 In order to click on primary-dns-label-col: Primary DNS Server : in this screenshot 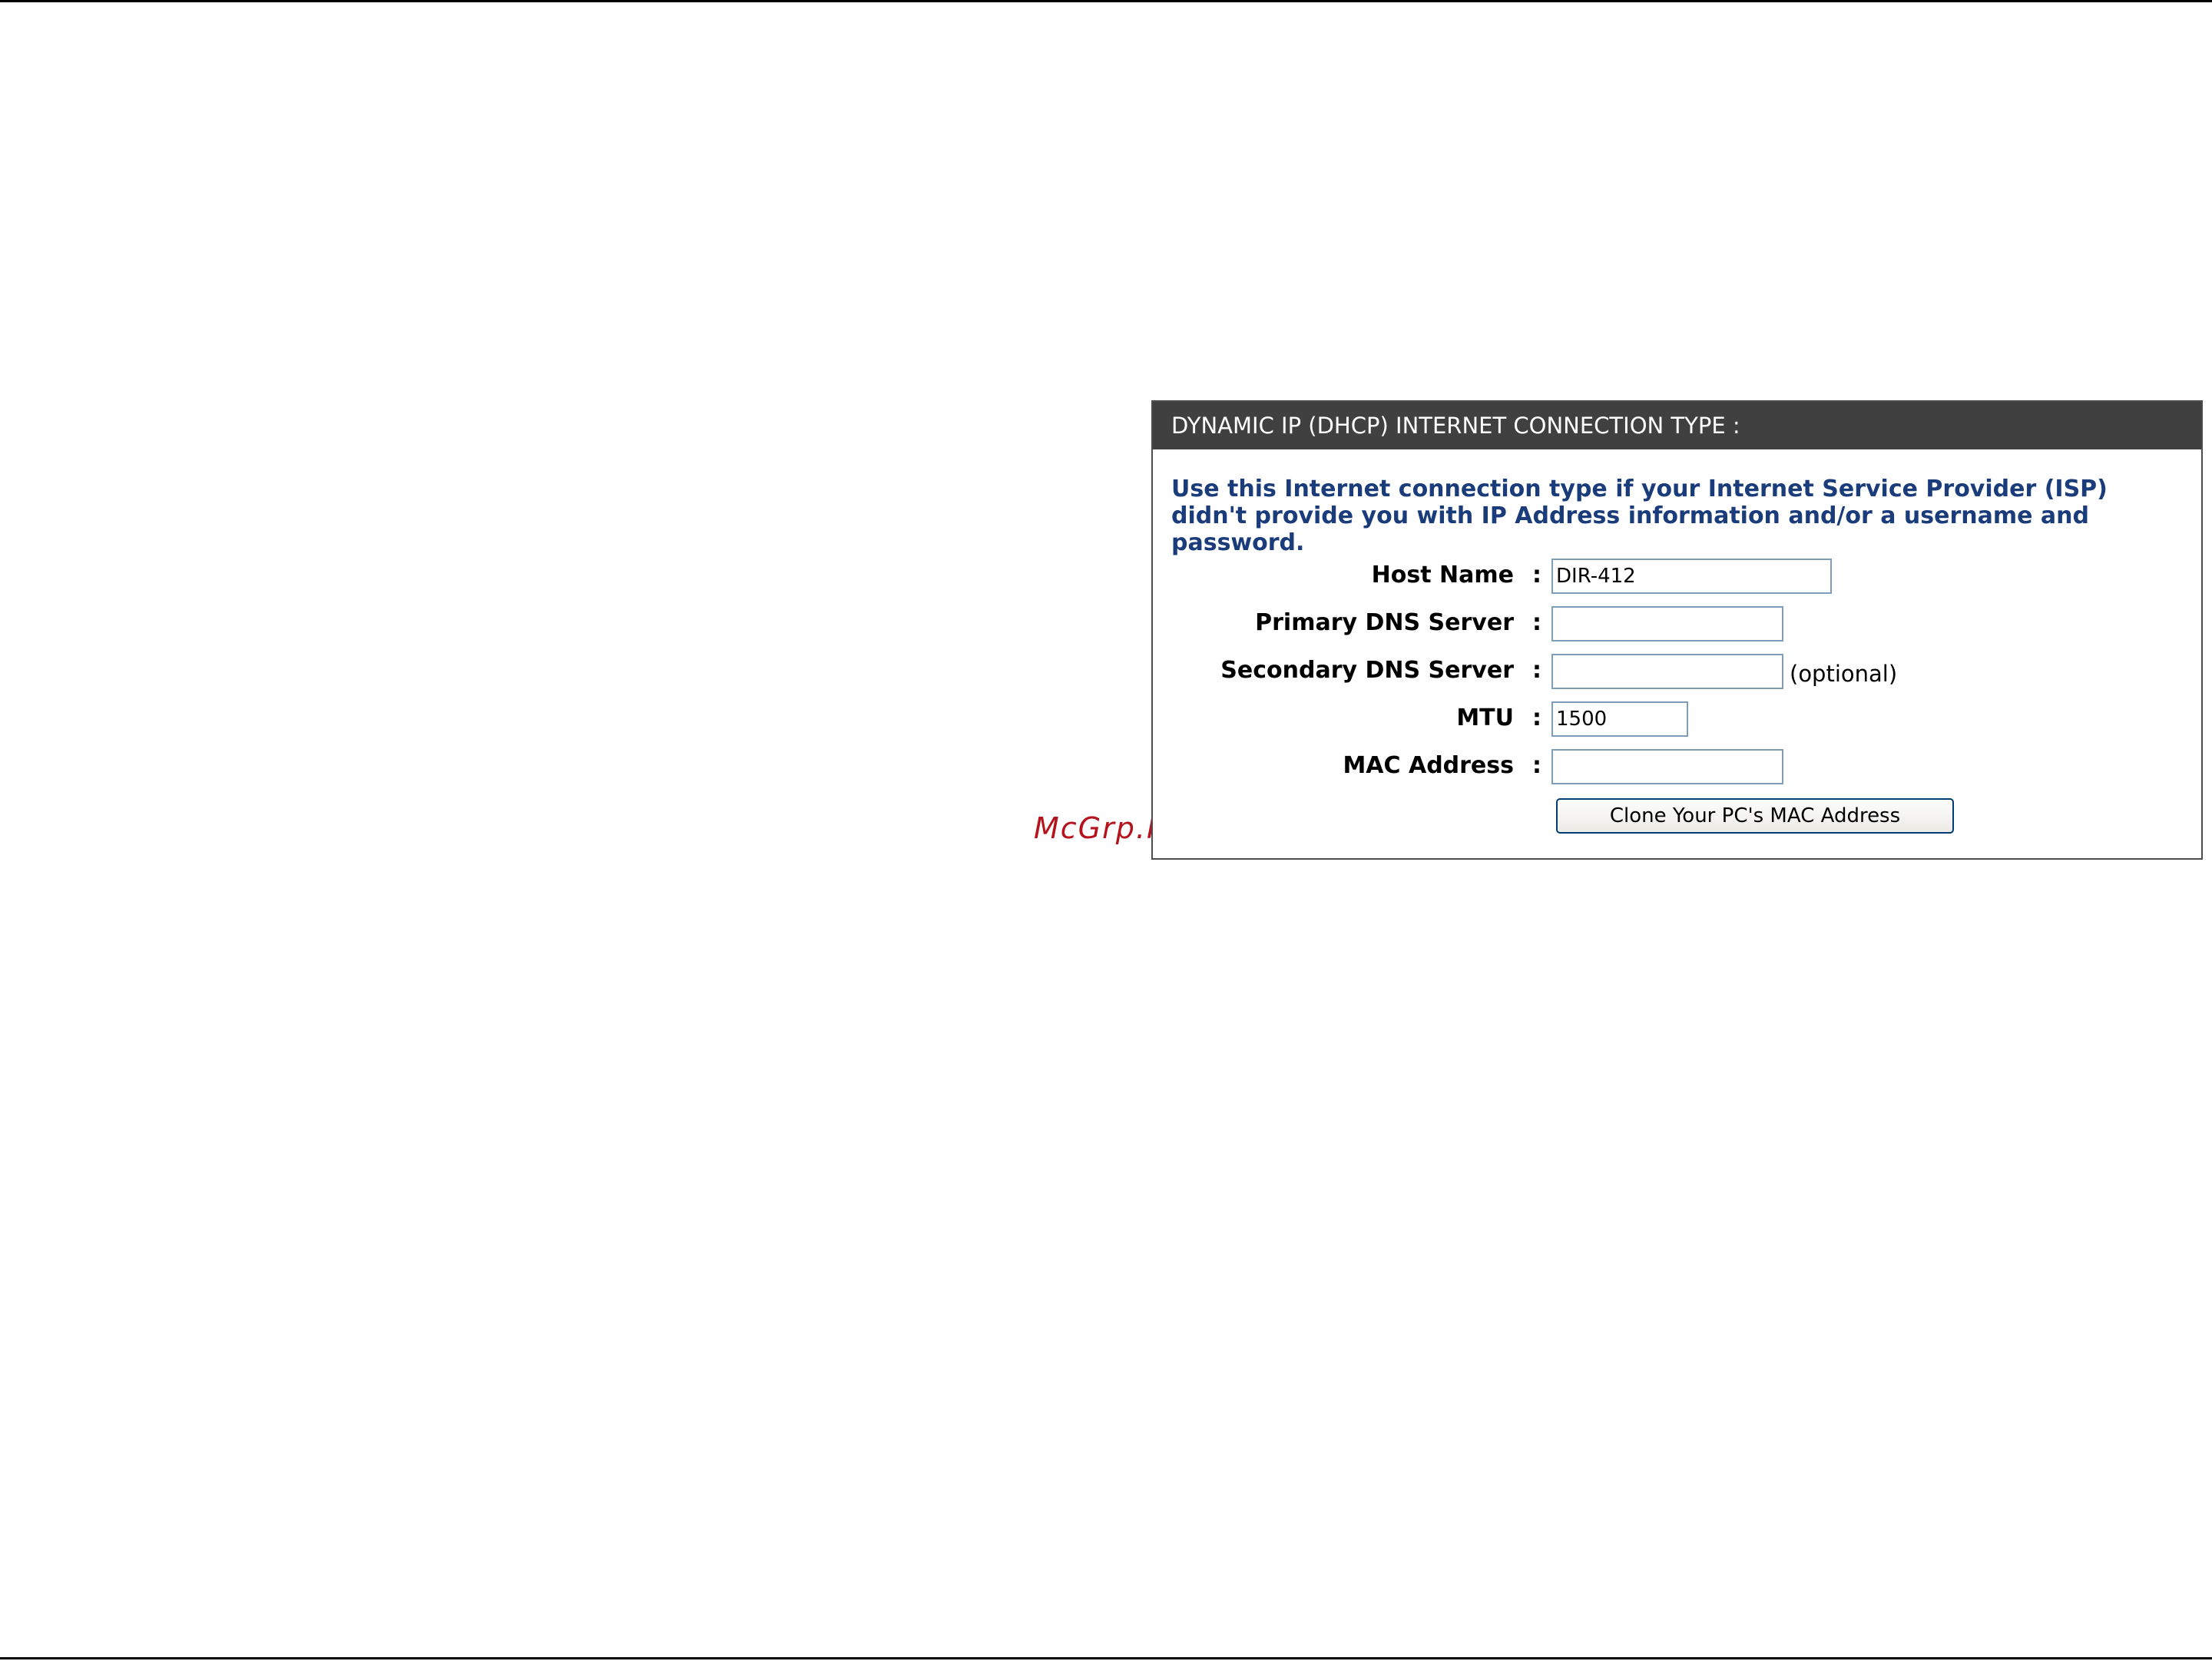, I will do `click(1349, 624)`.